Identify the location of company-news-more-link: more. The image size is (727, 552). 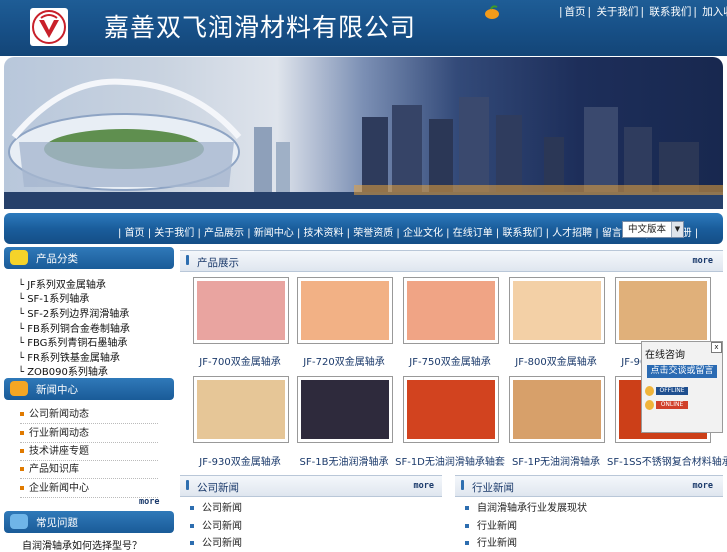
(424, 486).